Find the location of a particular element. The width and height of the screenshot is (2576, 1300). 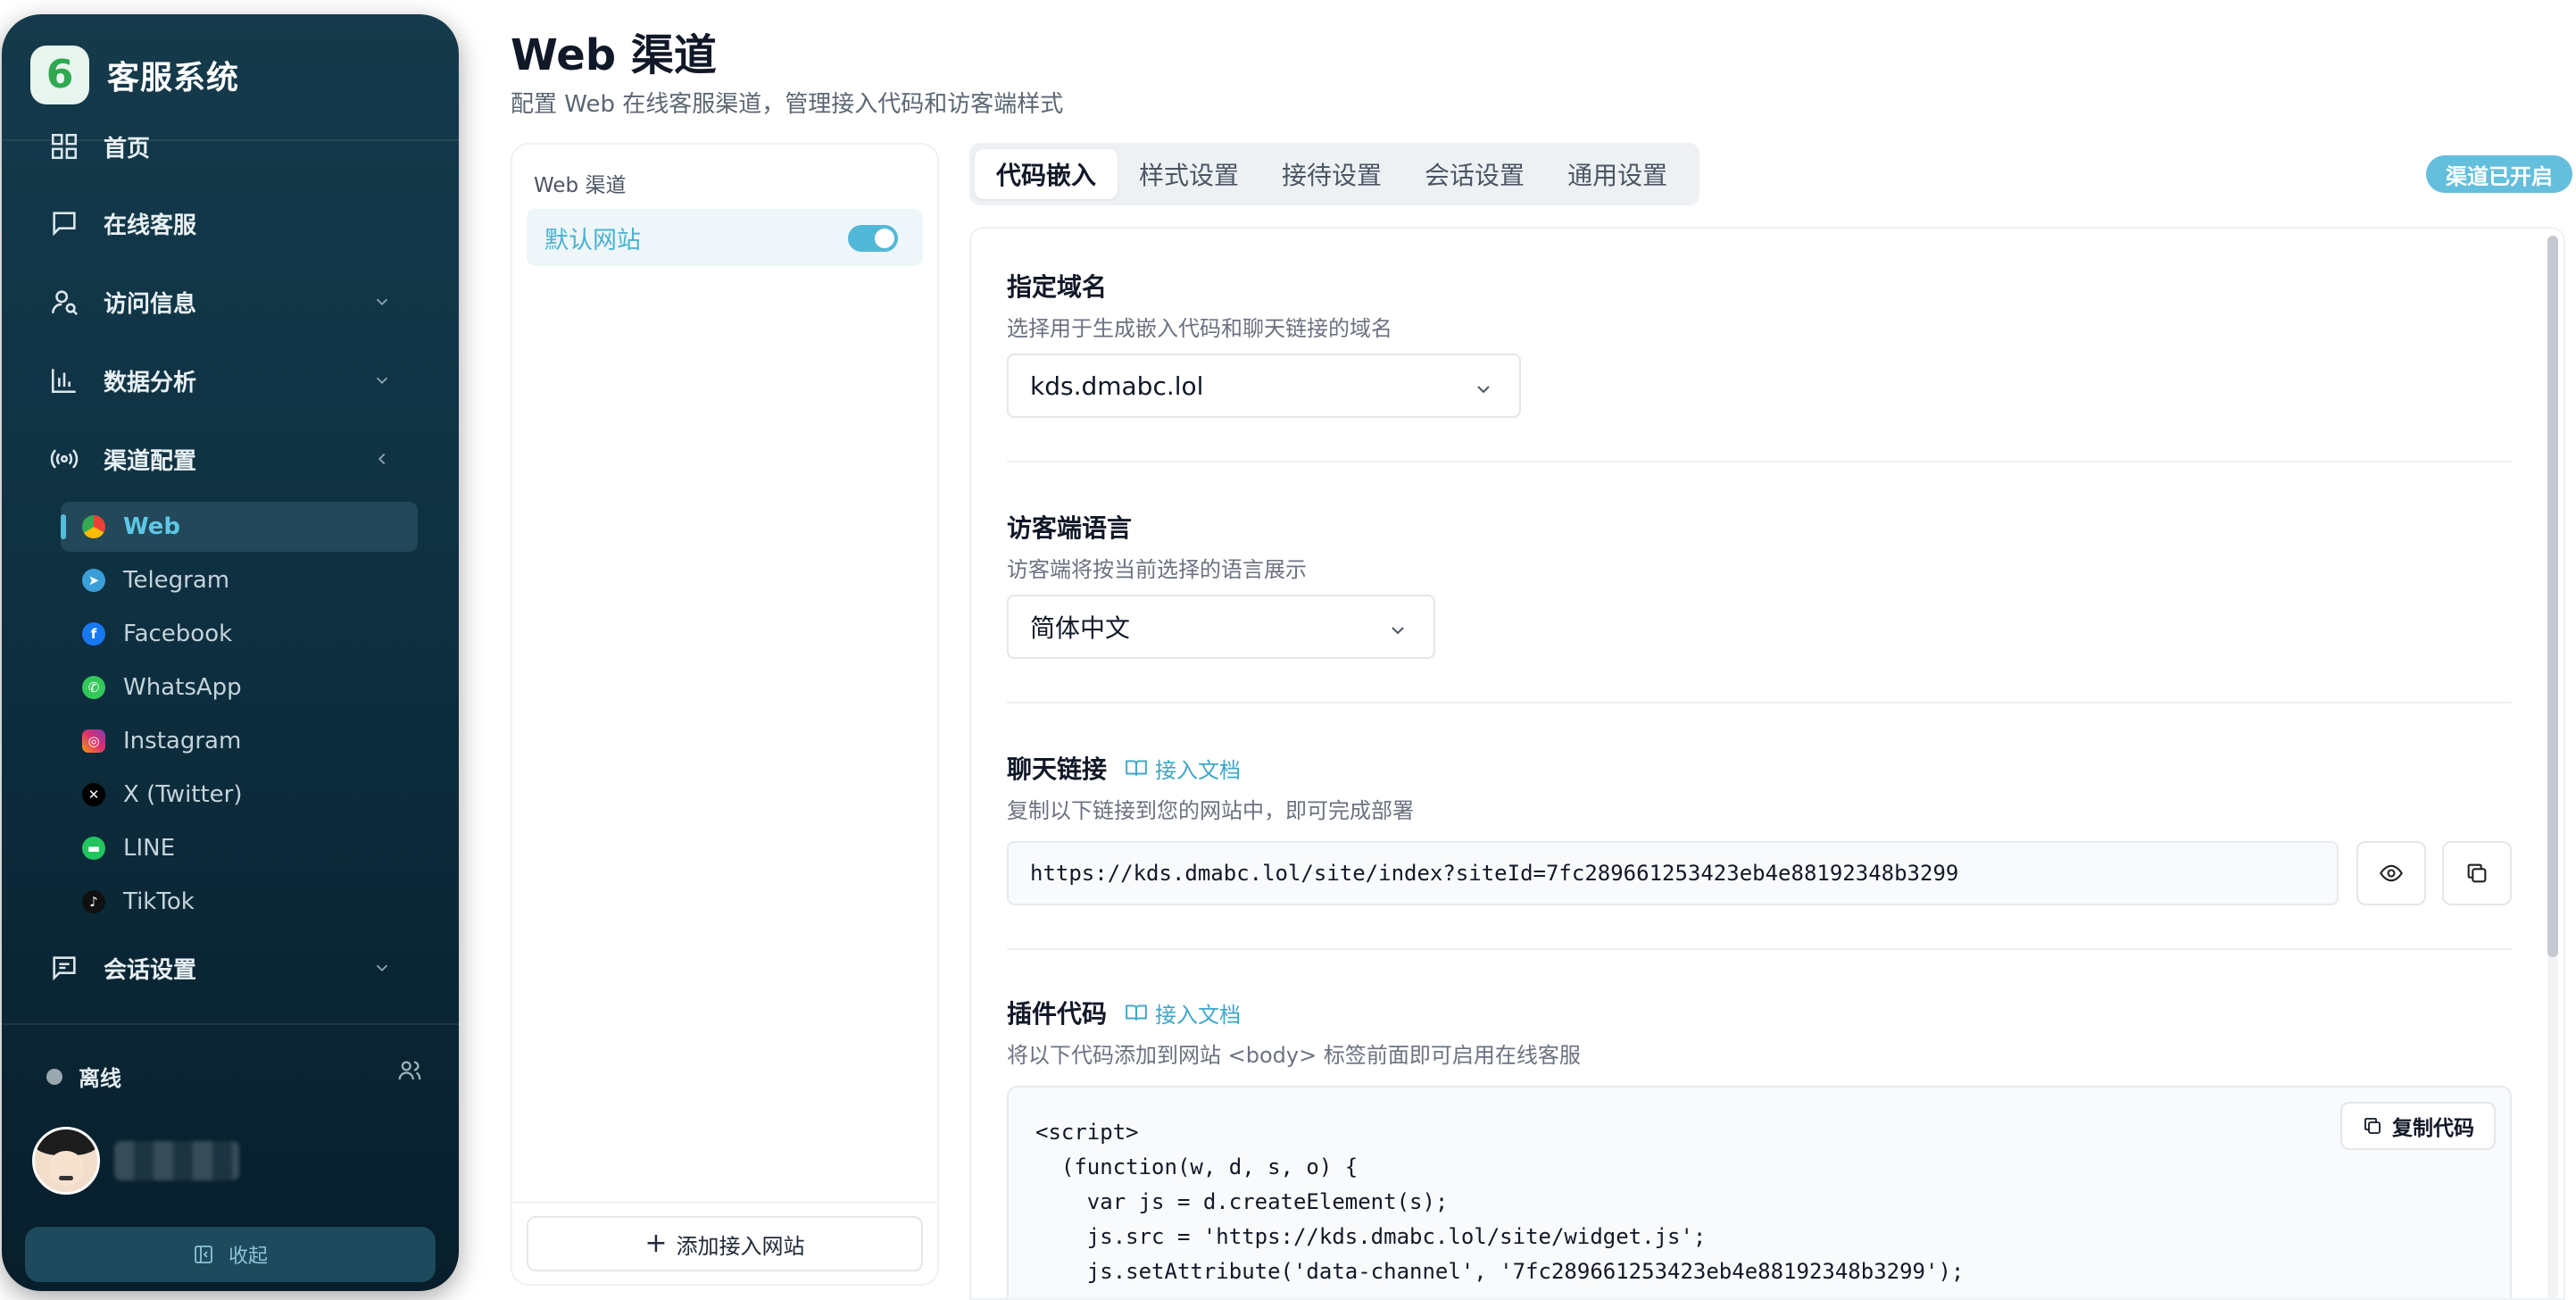

team-icon is located at coordinates (410, 1072).